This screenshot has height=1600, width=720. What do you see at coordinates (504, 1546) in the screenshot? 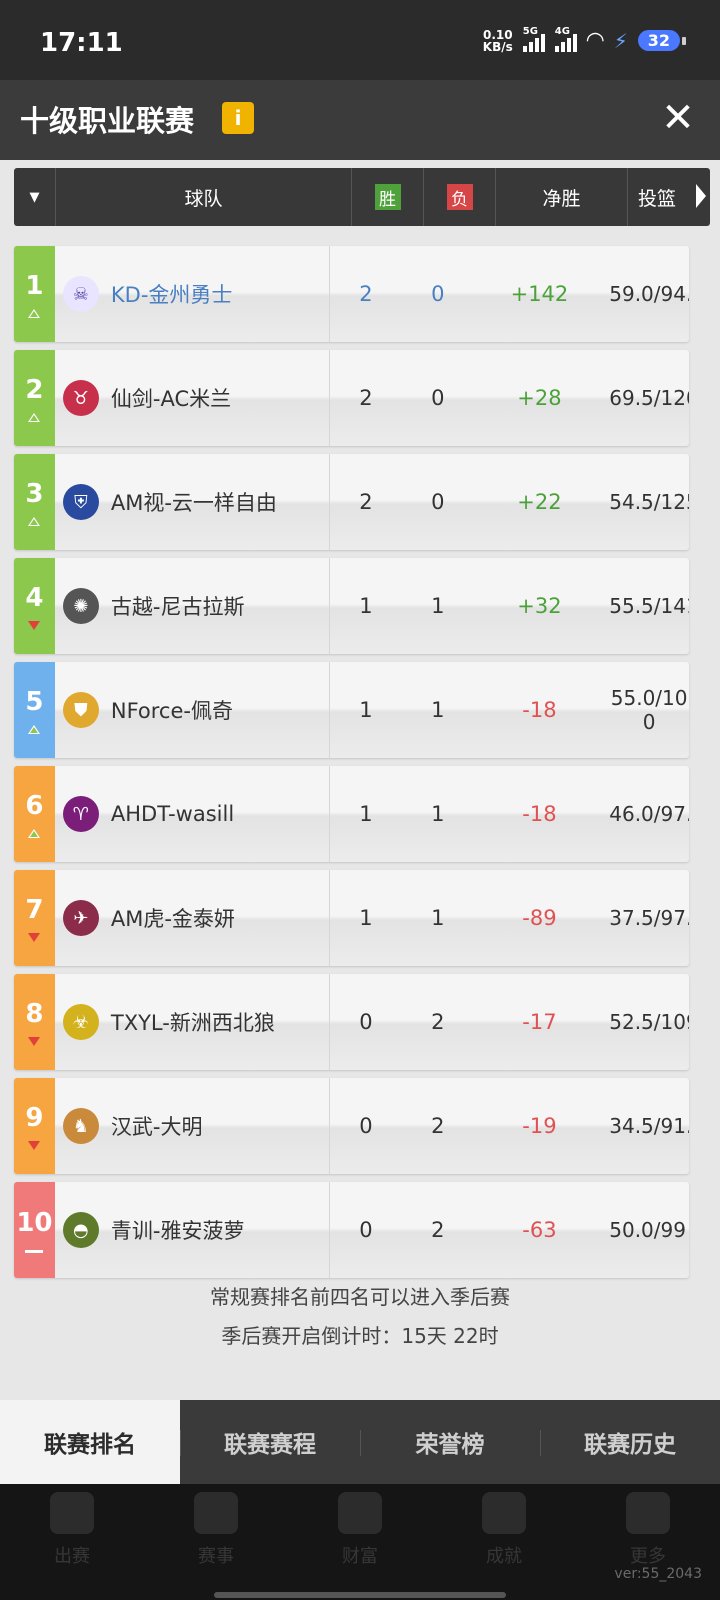
I see `bottom-nav-item: 成就` at bounding box center [504, 1546].